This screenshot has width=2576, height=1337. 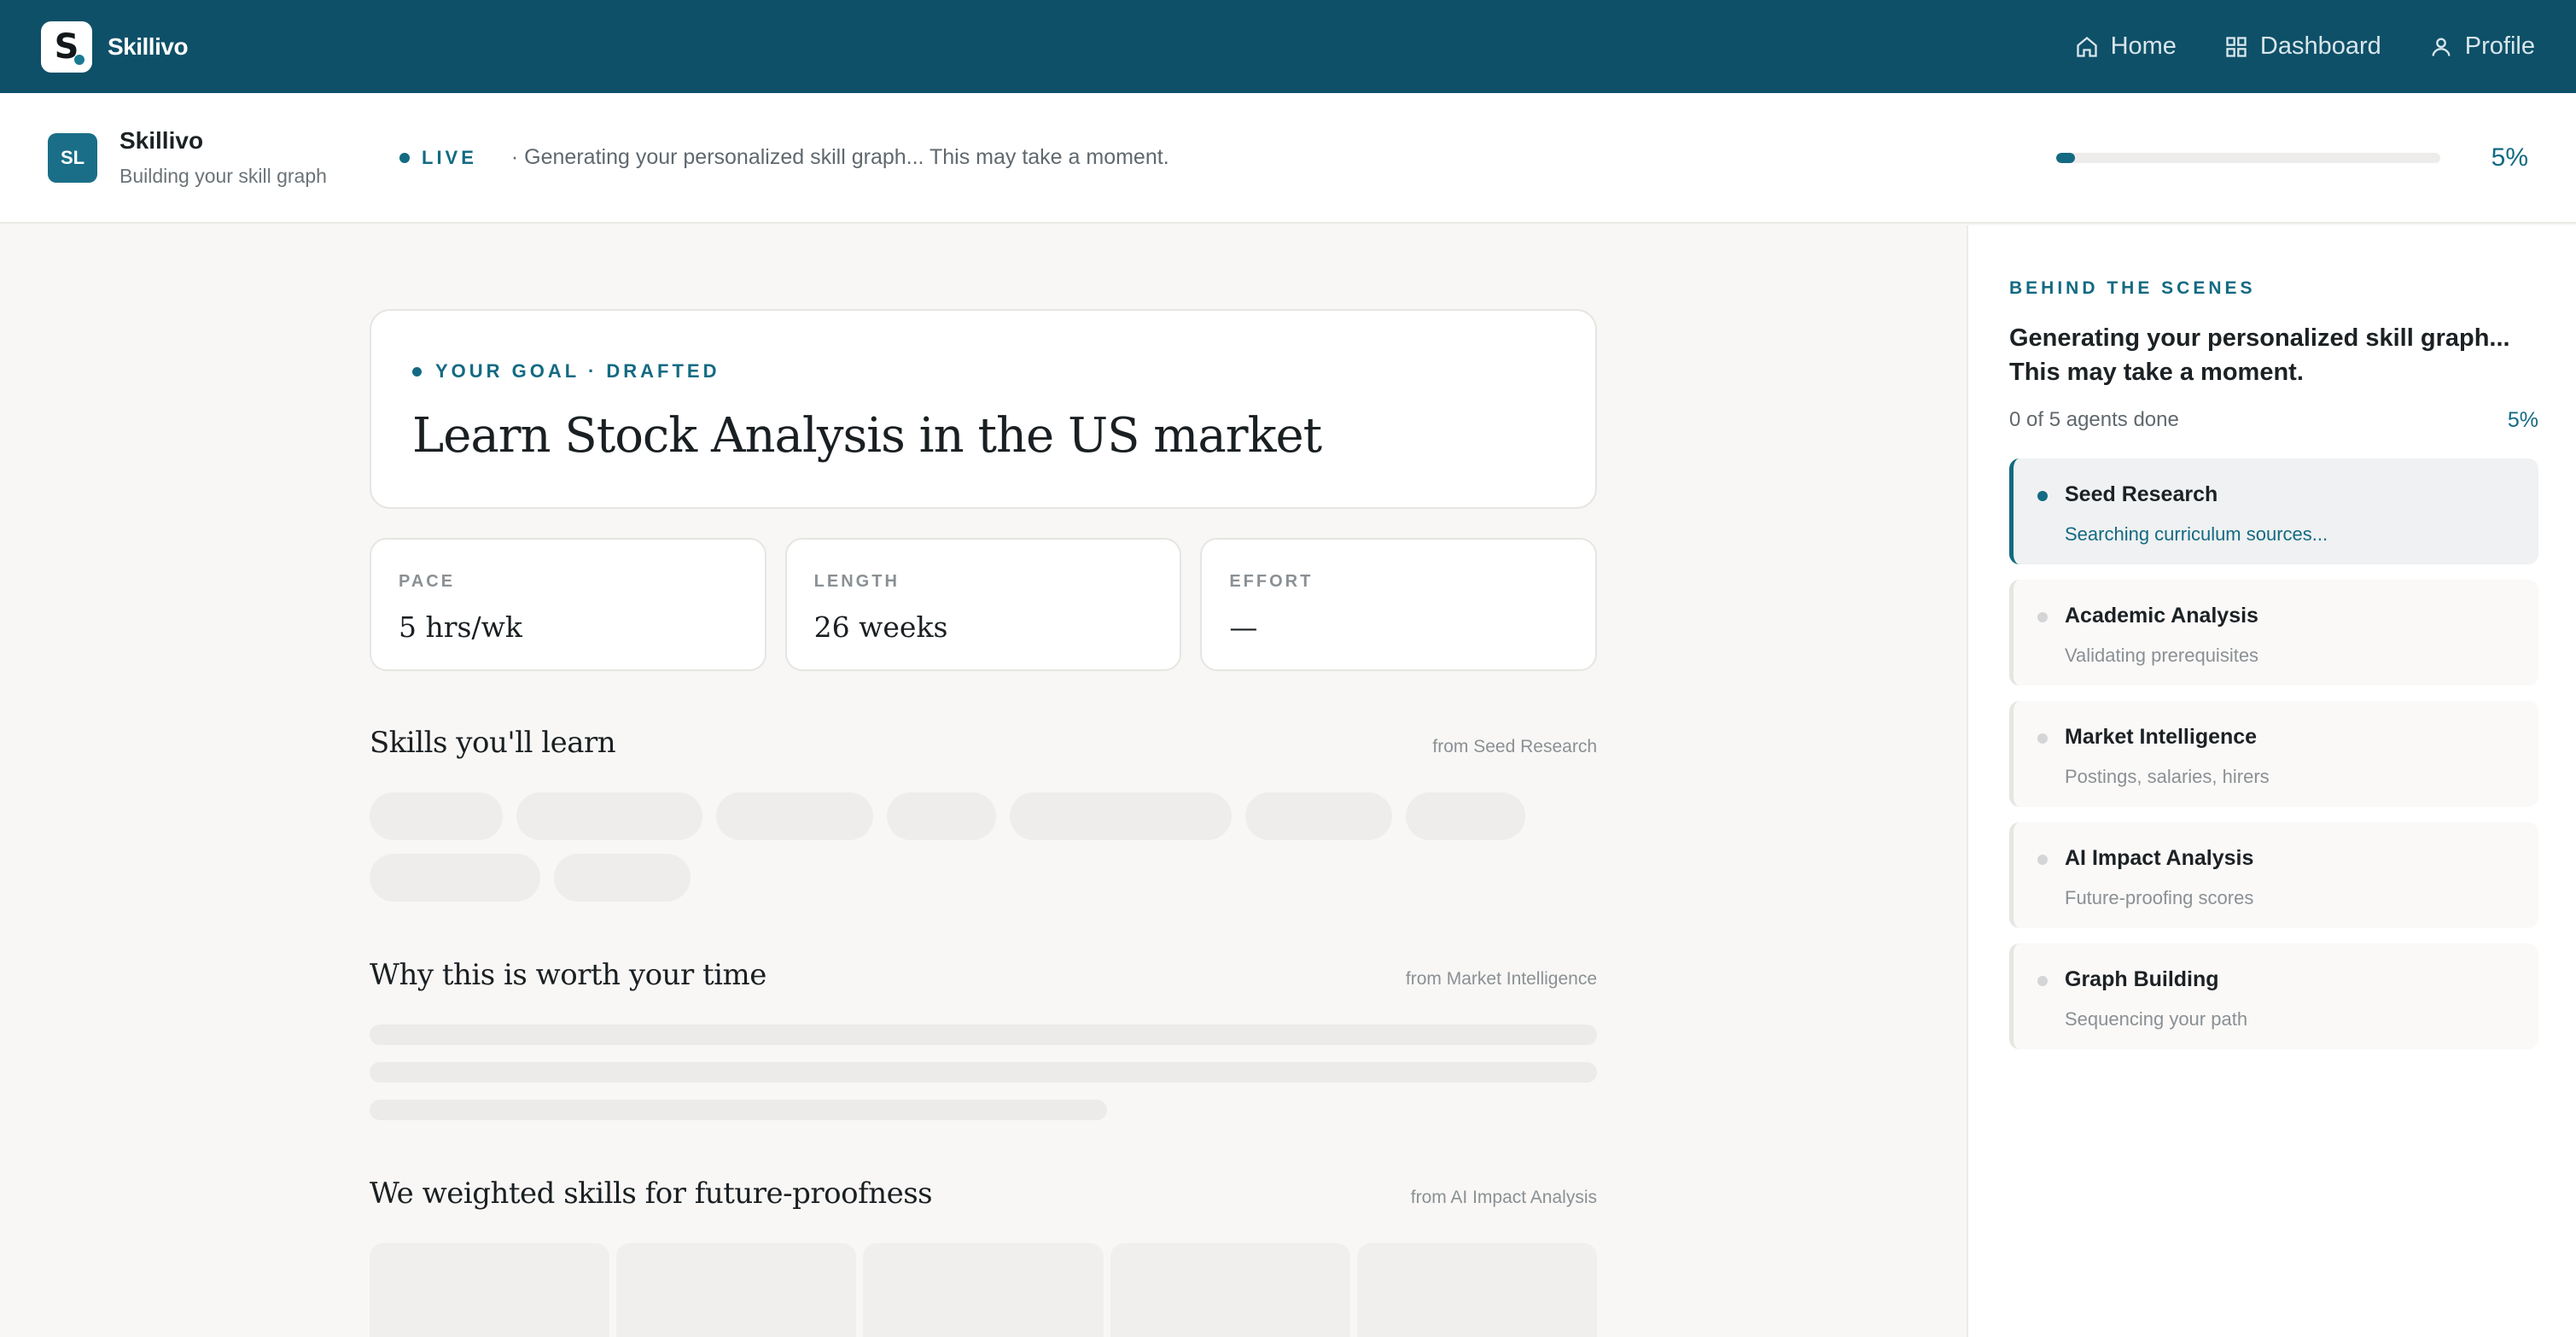 What do you see at coordinates (417, 371) in the screenshot?
I see `goal-dot-icon` at bounding box center [417, 371].